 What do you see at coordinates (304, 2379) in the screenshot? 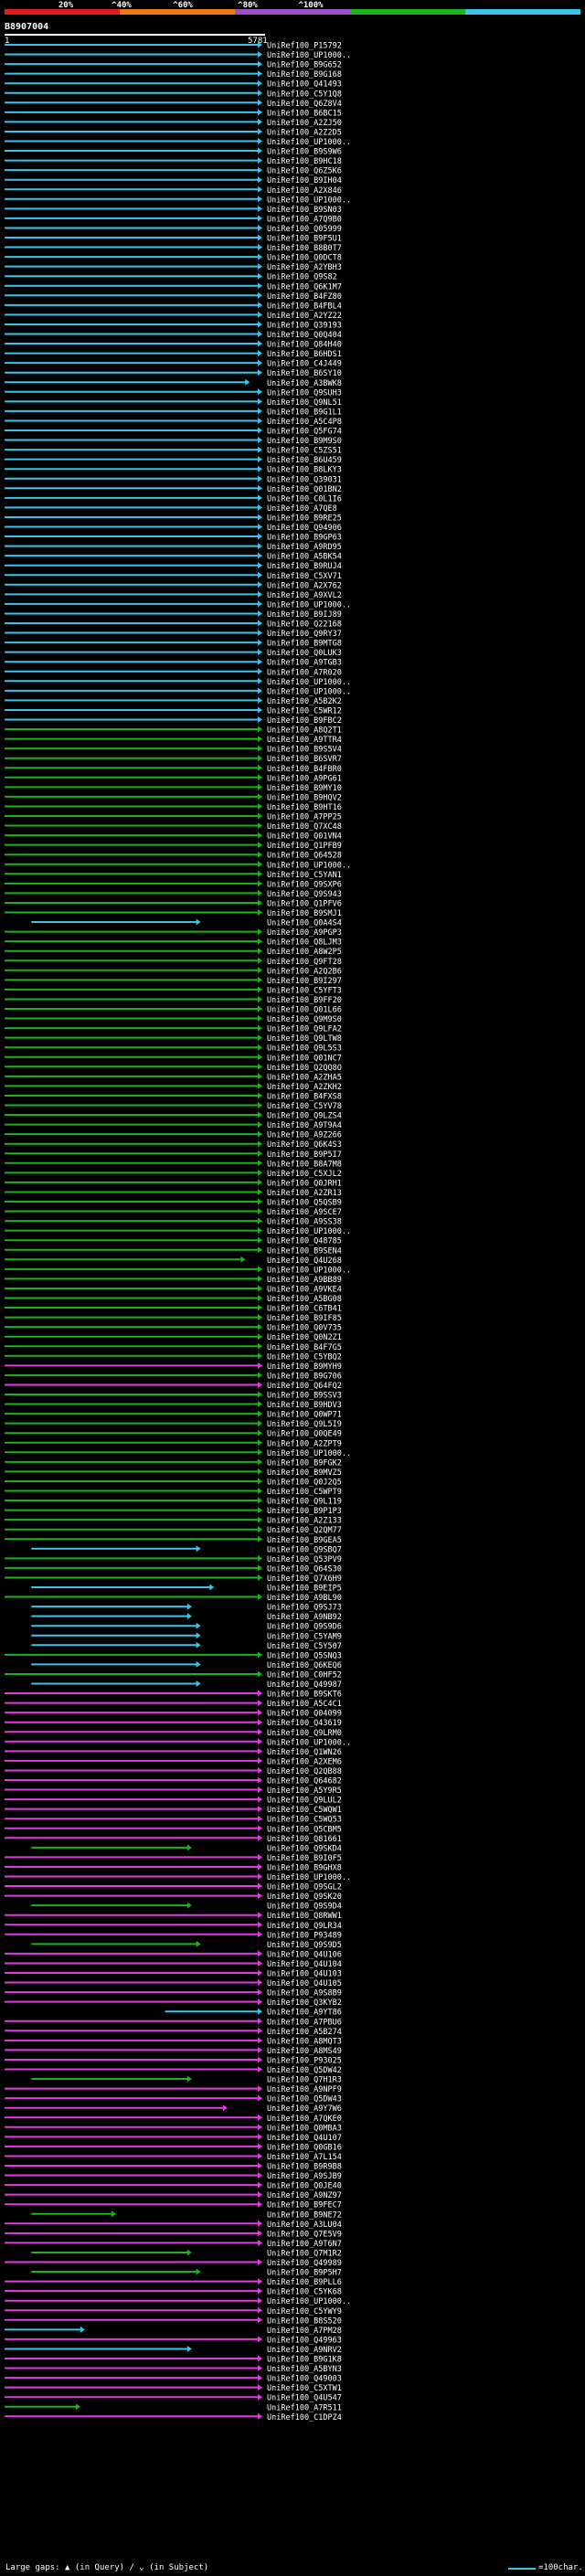
I see `hit-label: UniRef100_Q49003` at bounding box center [304, 2379].